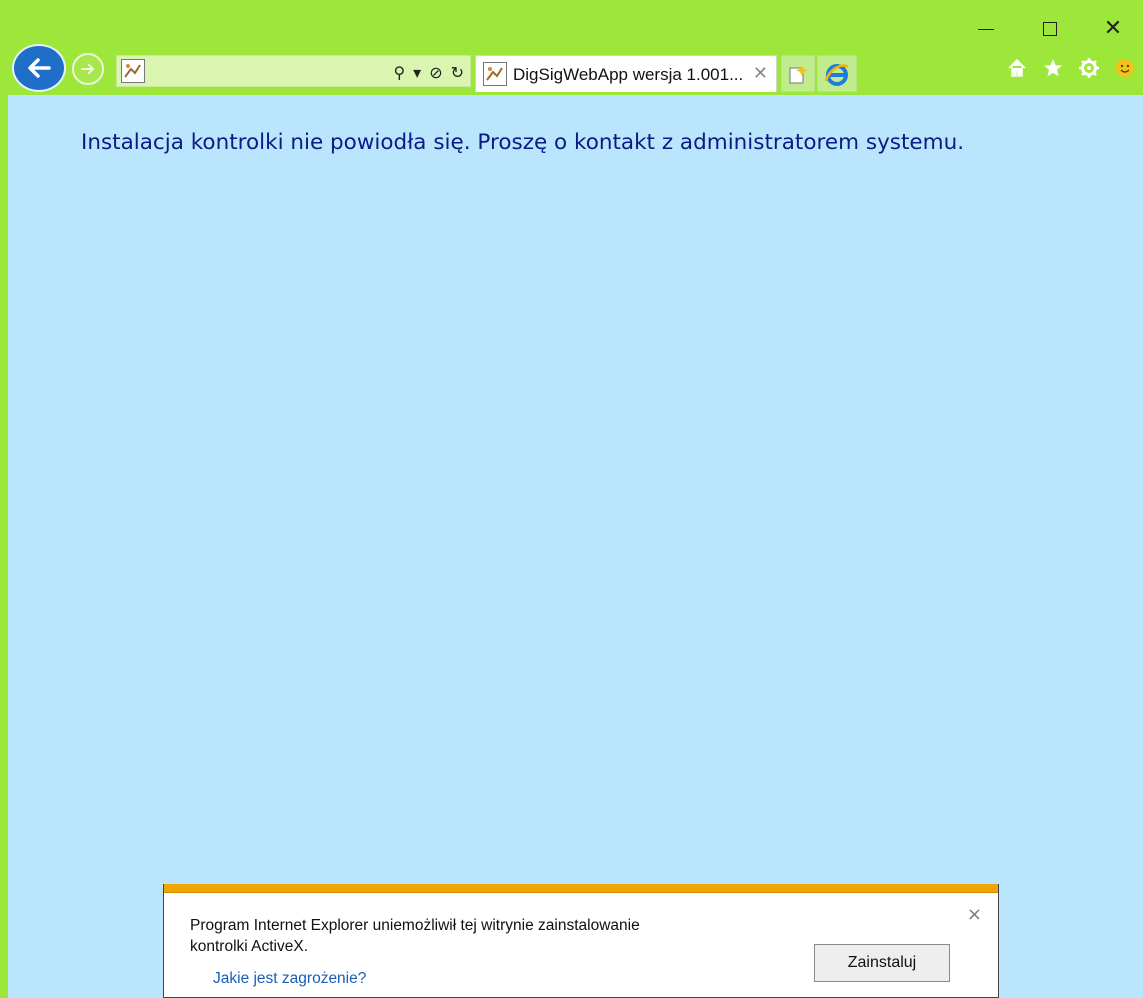 Image resolution: width=1143 pixels, height=998 pixels. Describe the element at coordinates (133, 71) in the screenshot. I see `site-favicon-icon` at that location.